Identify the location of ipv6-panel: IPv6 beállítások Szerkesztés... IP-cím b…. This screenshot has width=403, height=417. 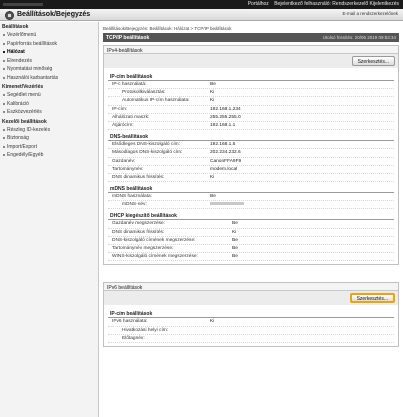
(251, 314).